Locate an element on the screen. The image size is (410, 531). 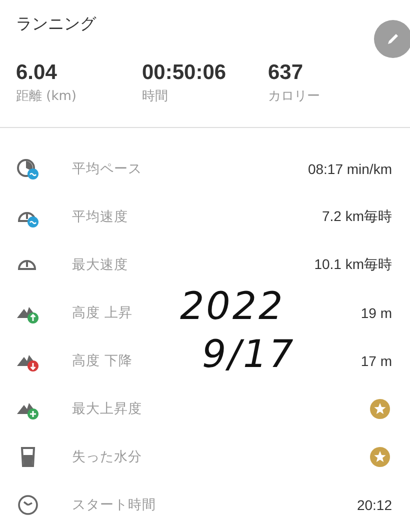
metric-value: 19 m is located at coordinates (376, 313).